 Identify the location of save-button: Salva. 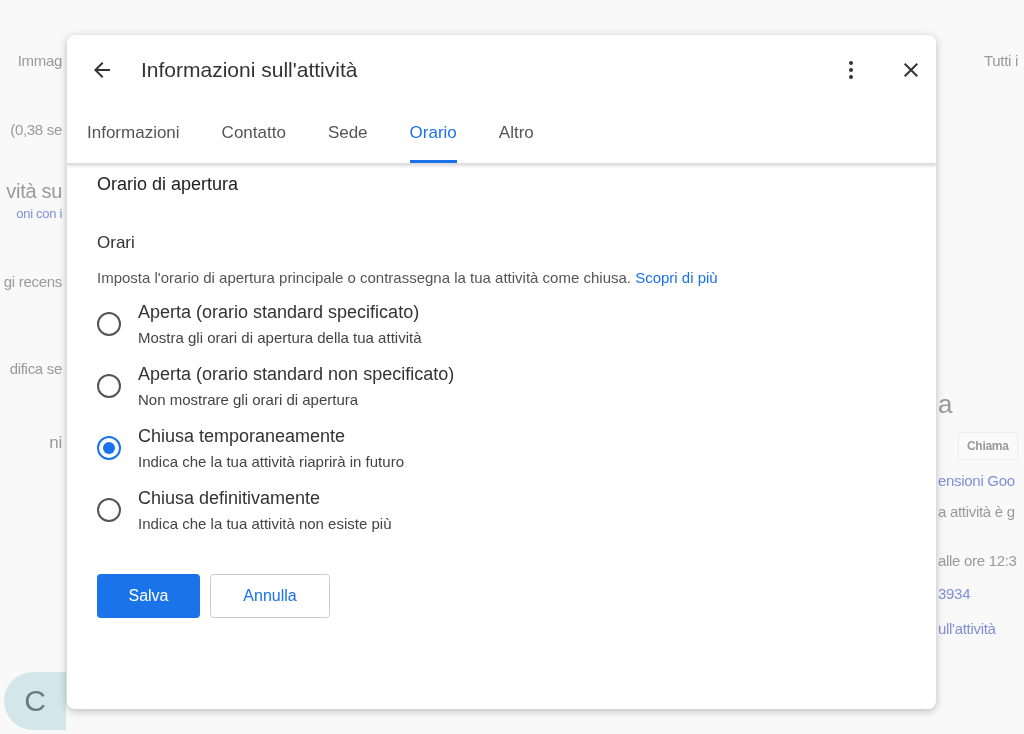
(148, 596).